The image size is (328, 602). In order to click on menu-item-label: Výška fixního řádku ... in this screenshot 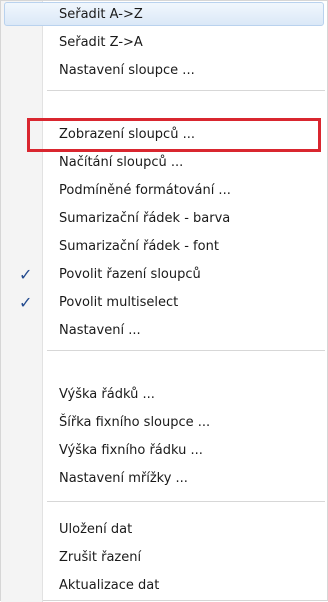, I will do `click(131, 450)`.